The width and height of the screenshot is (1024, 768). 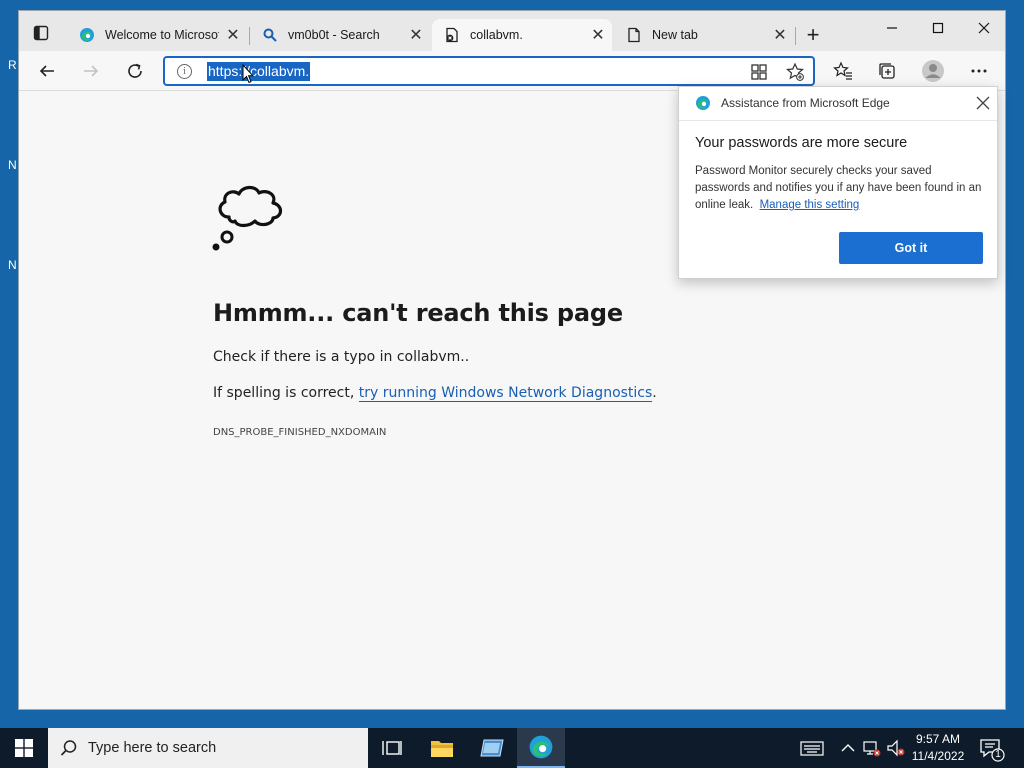 I want to click on tab-welcome: Welcome to Microsoft ✕, so click(x=157, y=35).